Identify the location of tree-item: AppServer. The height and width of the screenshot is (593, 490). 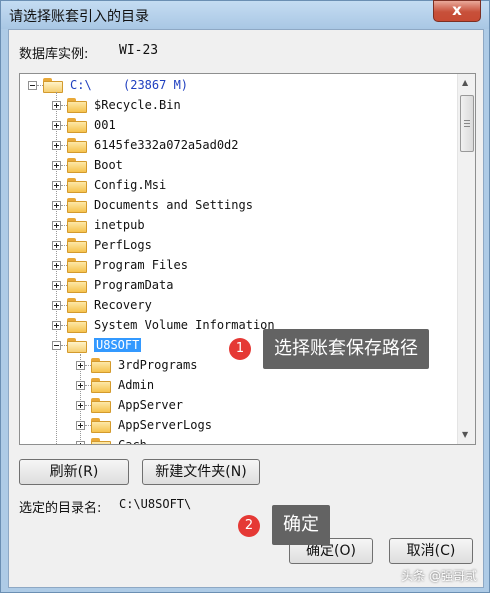
(235, 406).